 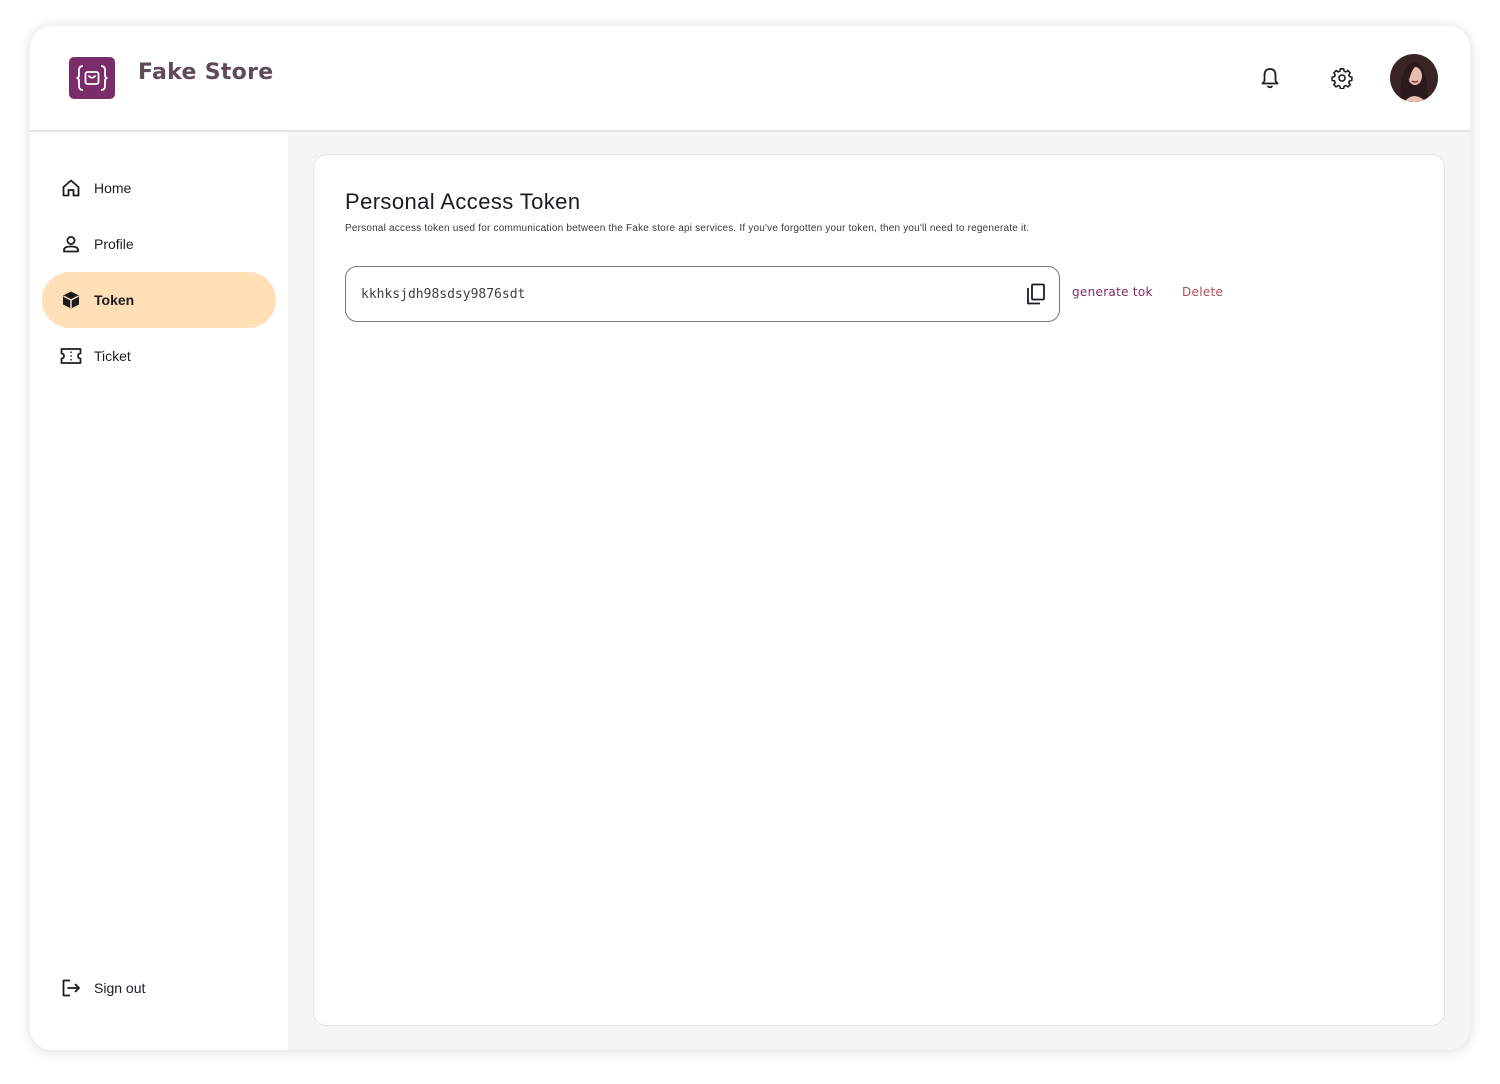 I want to click on sidebar-item-label: Token, so click(x=114, y=300).